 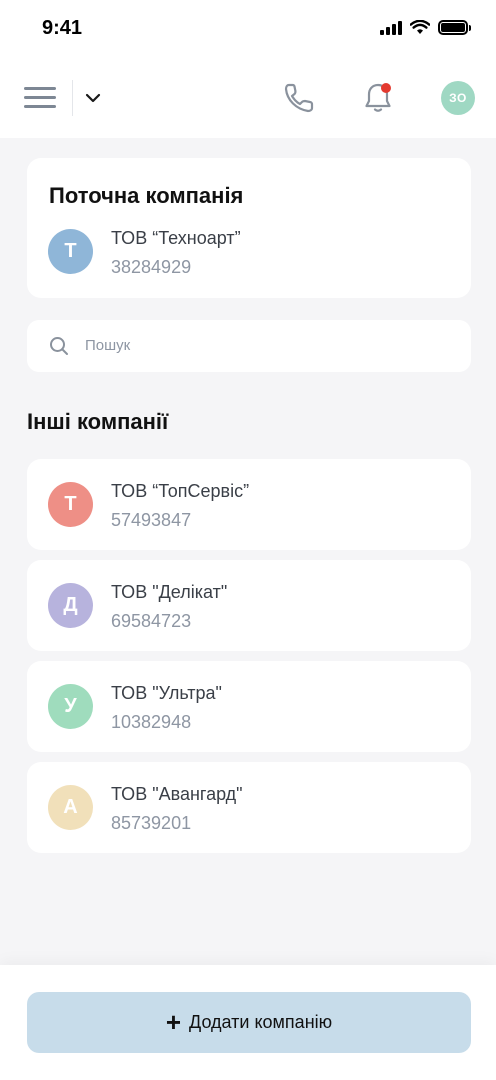 I want to click on company-list-item: Т ТОВ “ТопСервіс” 57493847, so click(x=249, y=504).